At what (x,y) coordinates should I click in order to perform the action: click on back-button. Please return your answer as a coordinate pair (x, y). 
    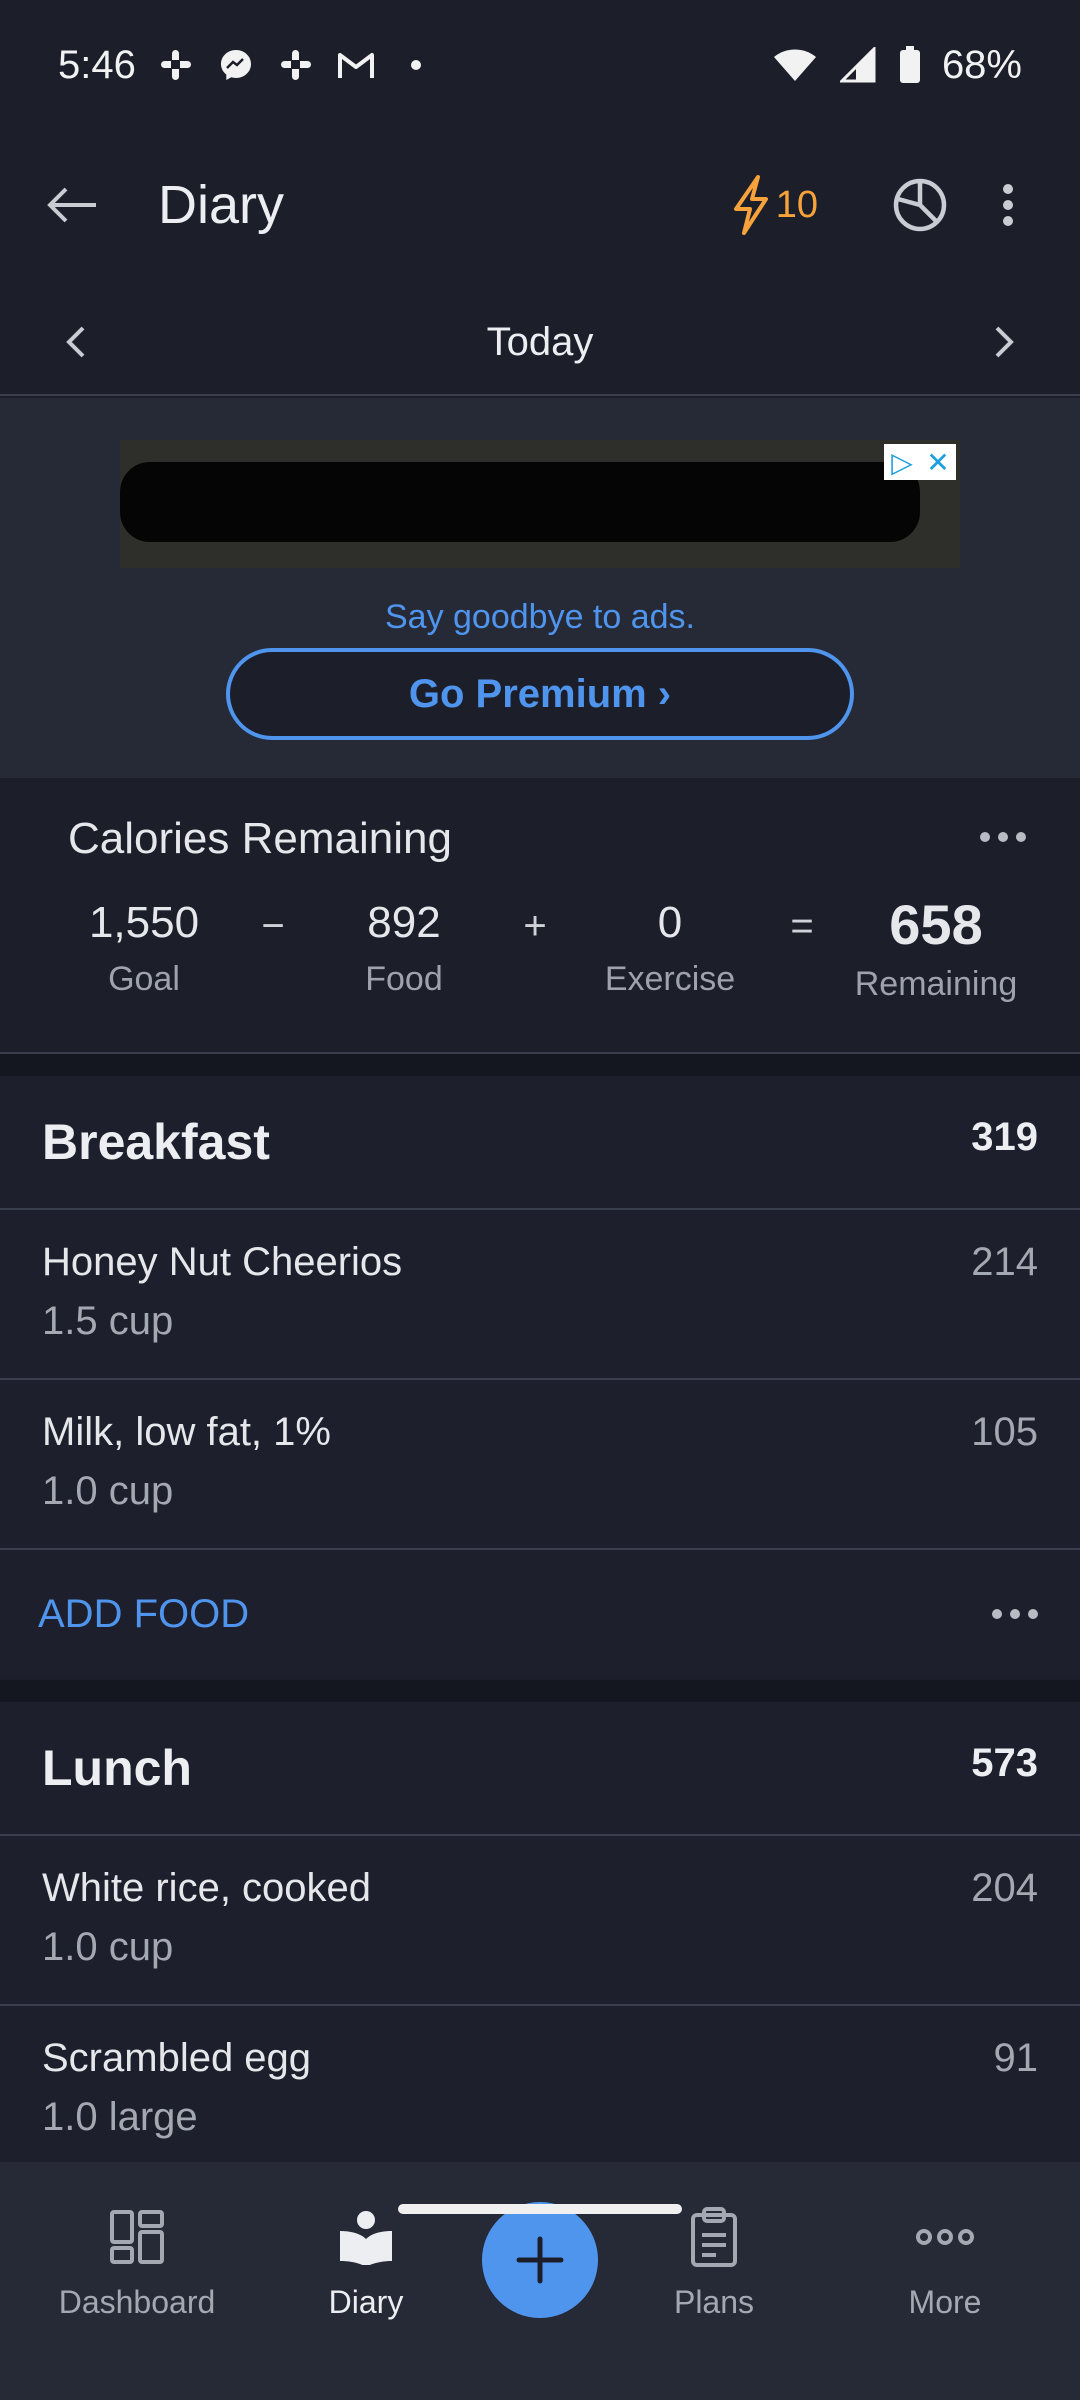
    Looking at the image, I should click on (72, 205).